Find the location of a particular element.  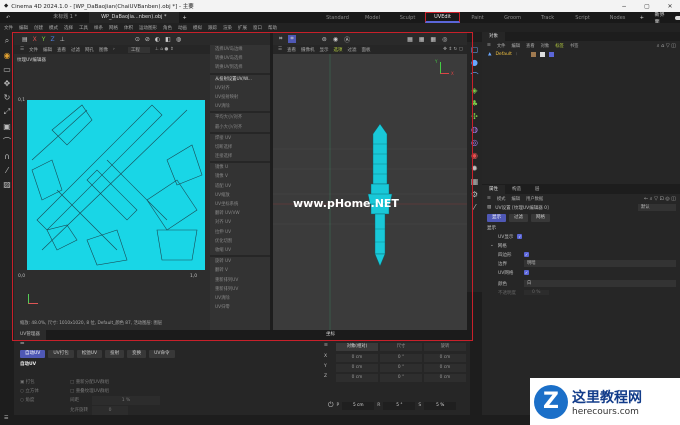

uv-menu-edit: 编辑 is located at coordinates (47, 50).